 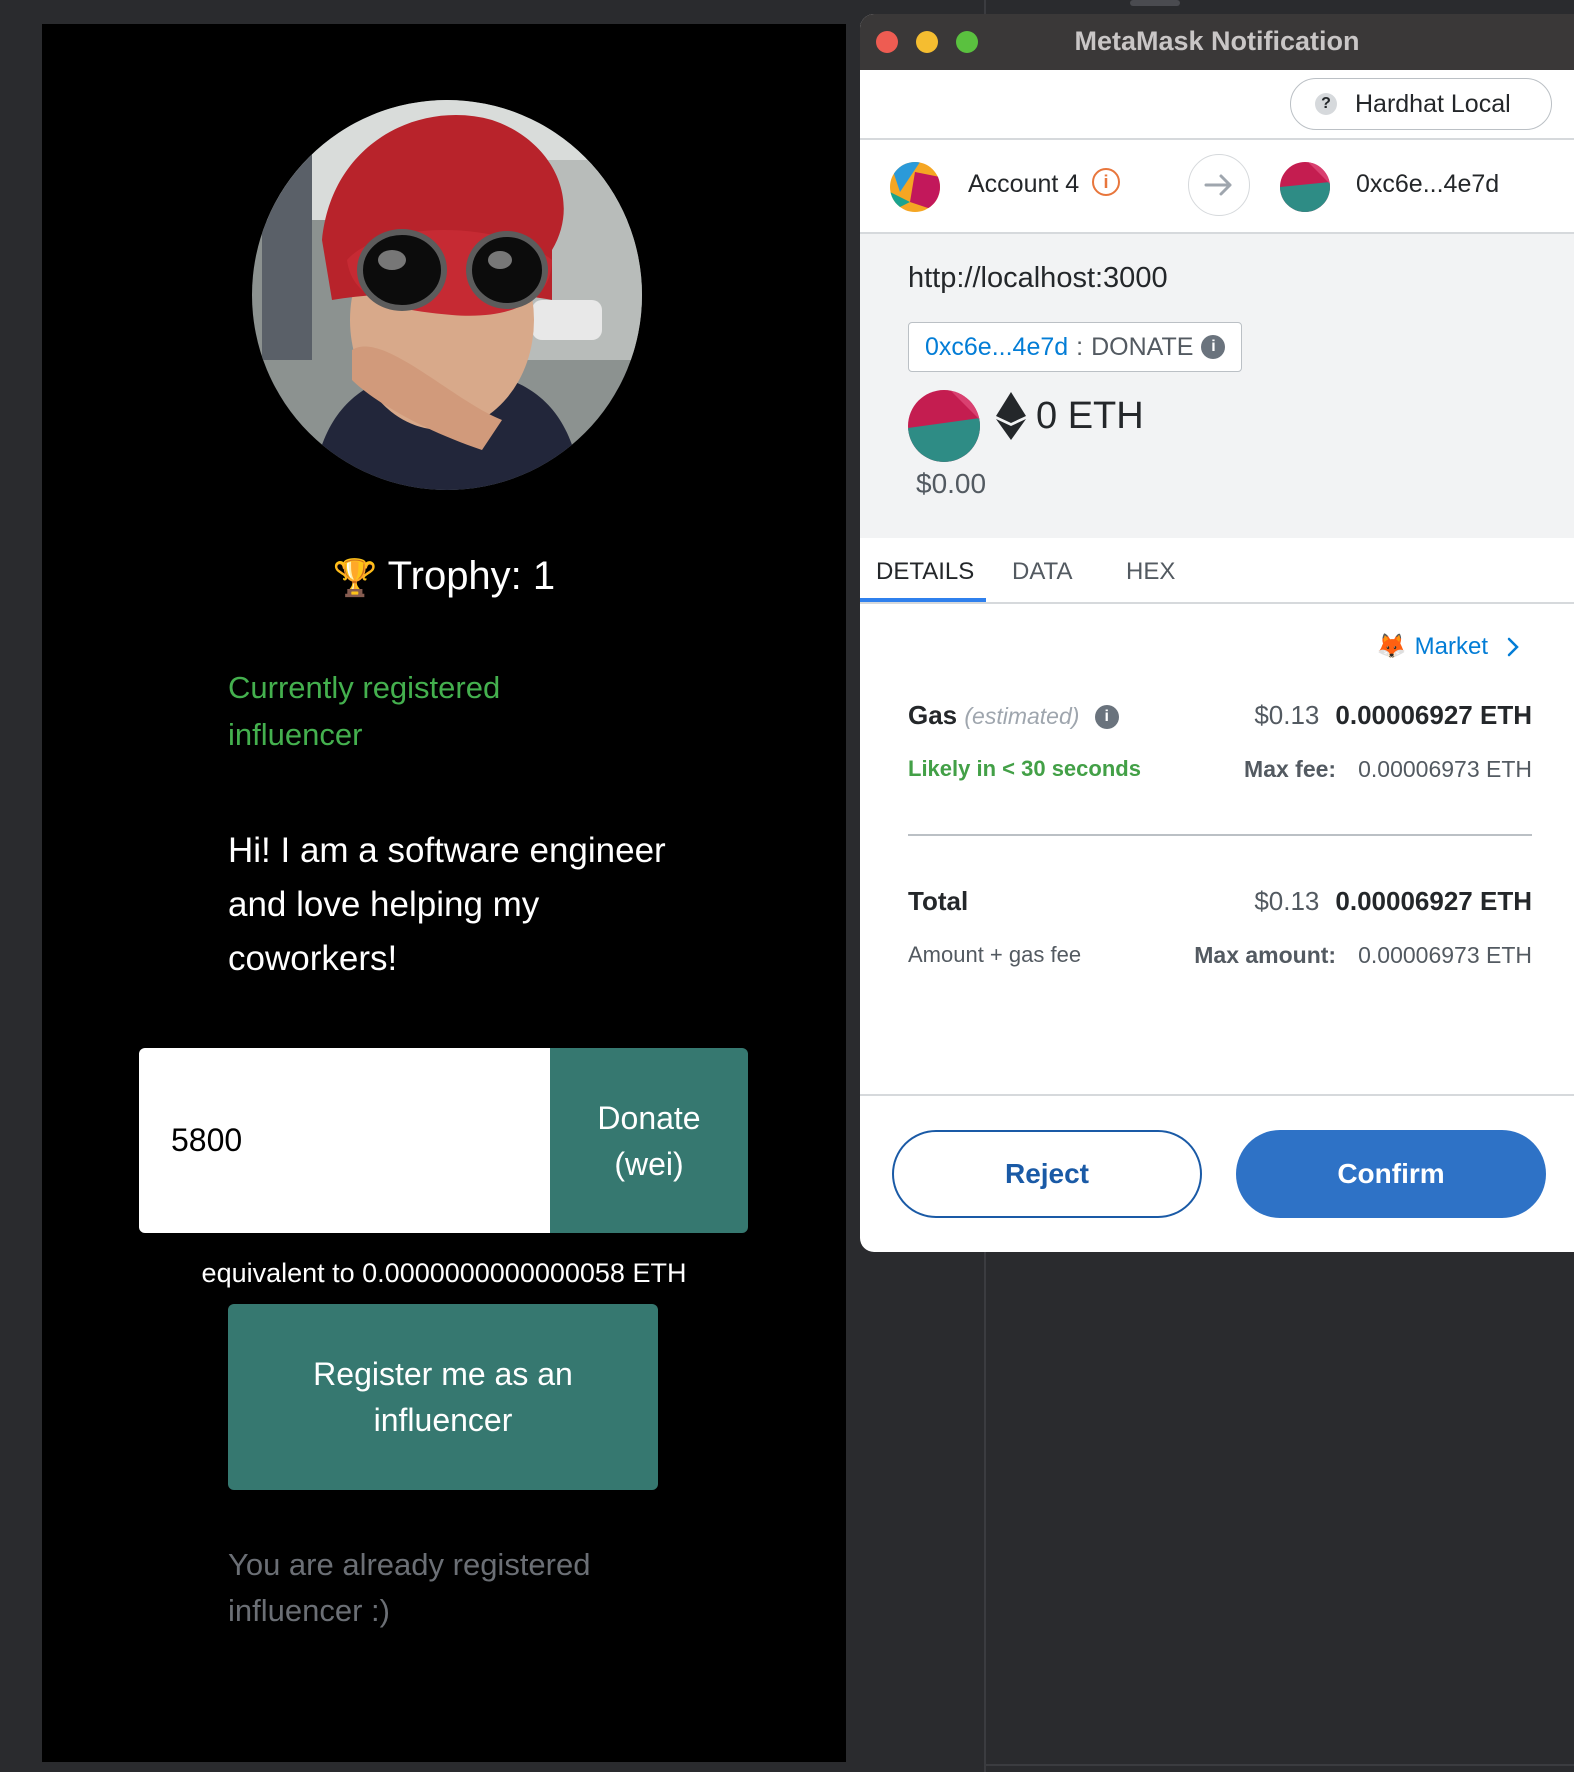 I want to click on reject-button: Reject, so click(x=1047, y=1174).